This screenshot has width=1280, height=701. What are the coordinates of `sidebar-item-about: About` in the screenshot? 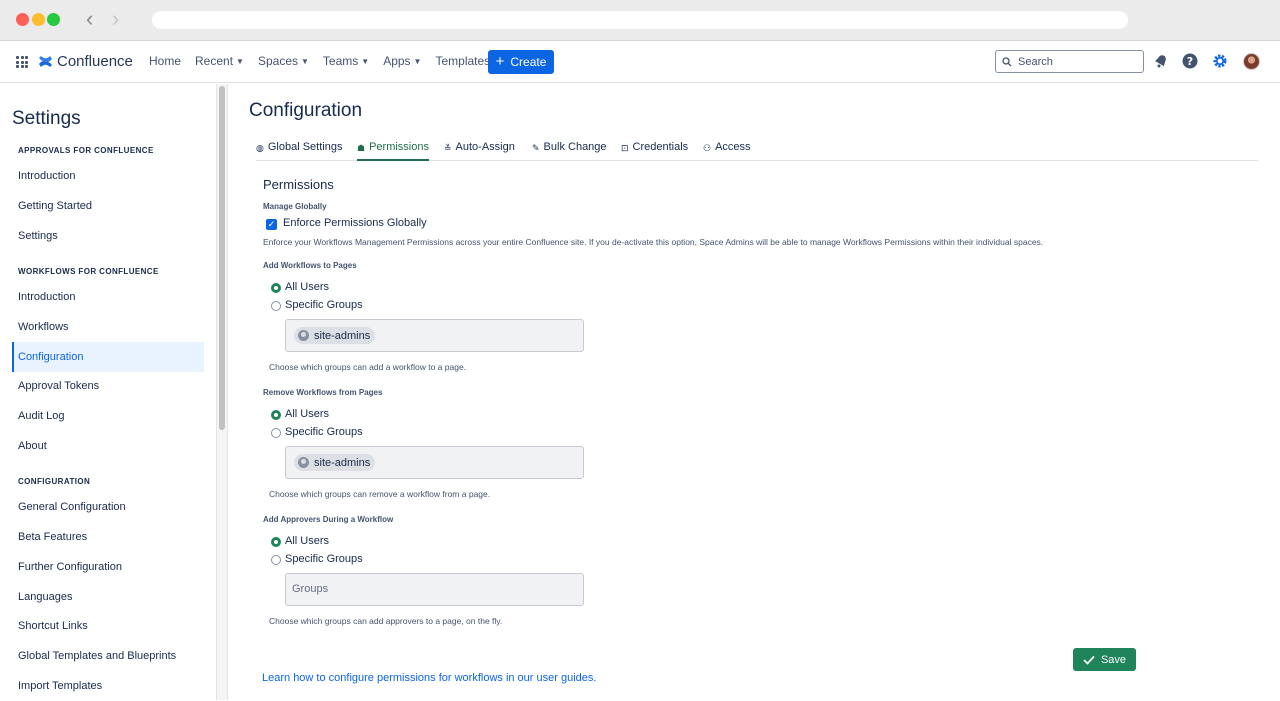 It's located at (108, 446).